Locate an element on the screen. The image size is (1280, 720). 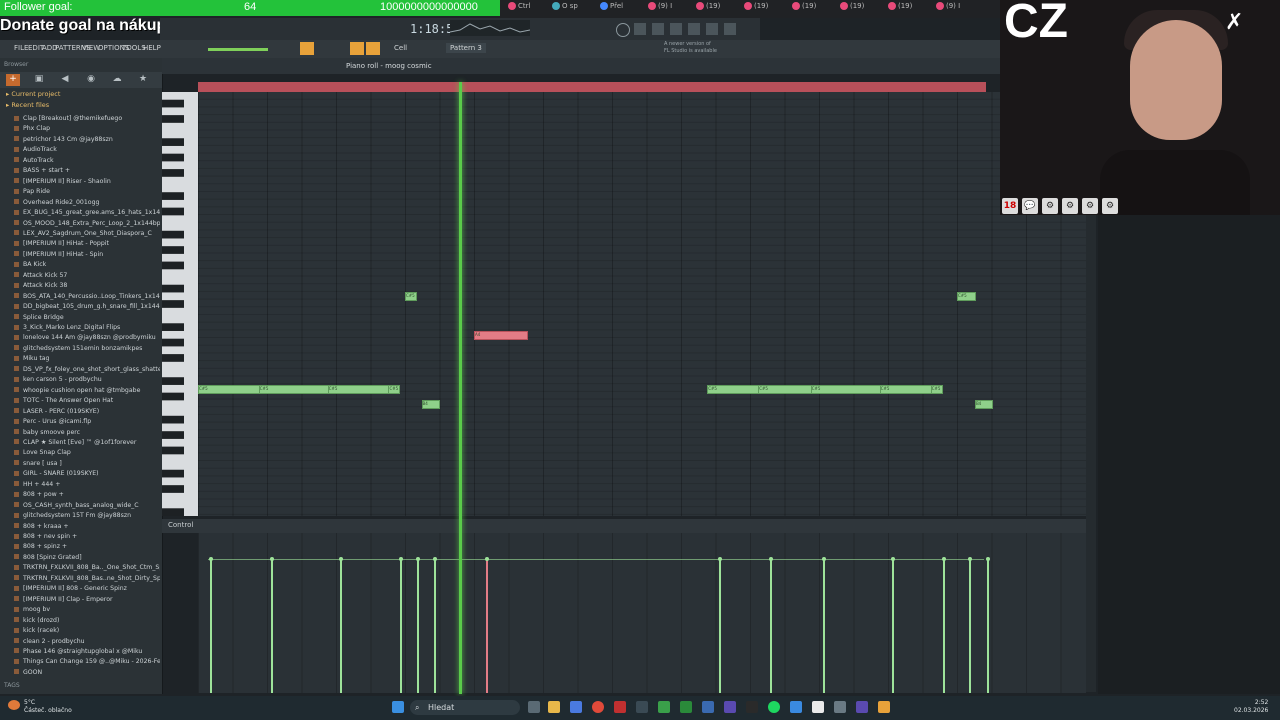
browser-item: 808 [Spinz Grated] is located at coordinates (87, 558).